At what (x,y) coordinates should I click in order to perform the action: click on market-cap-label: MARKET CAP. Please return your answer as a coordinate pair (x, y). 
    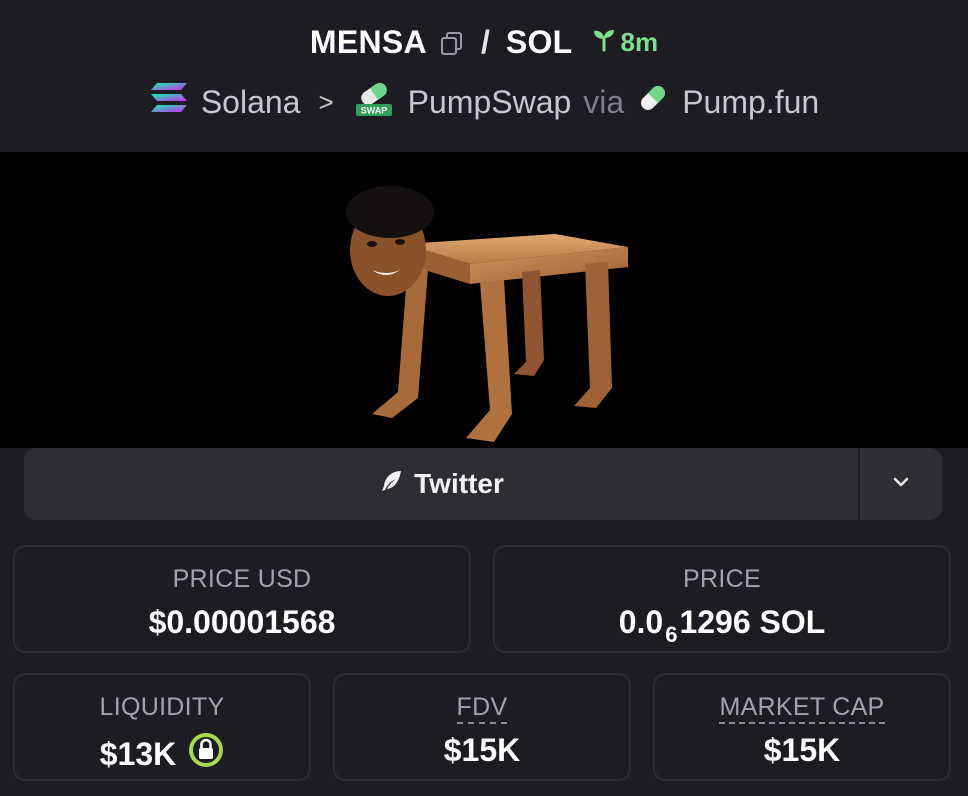
    Looking at the image, I should click on (802, 708).